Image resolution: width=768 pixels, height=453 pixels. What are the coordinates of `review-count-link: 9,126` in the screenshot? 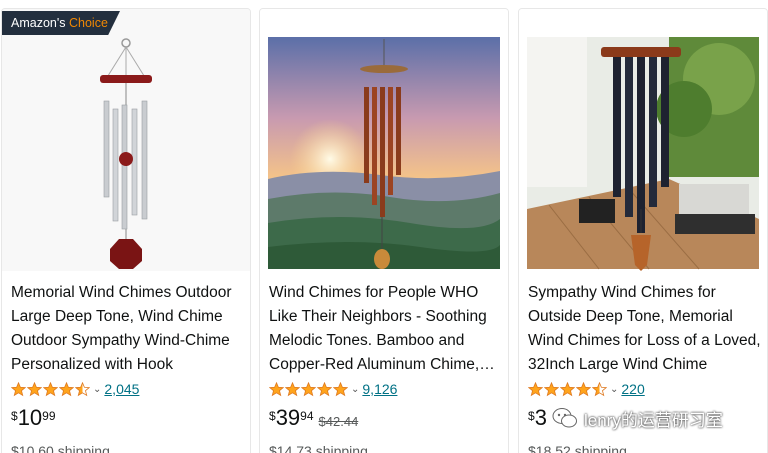 It's located at (379, 389).